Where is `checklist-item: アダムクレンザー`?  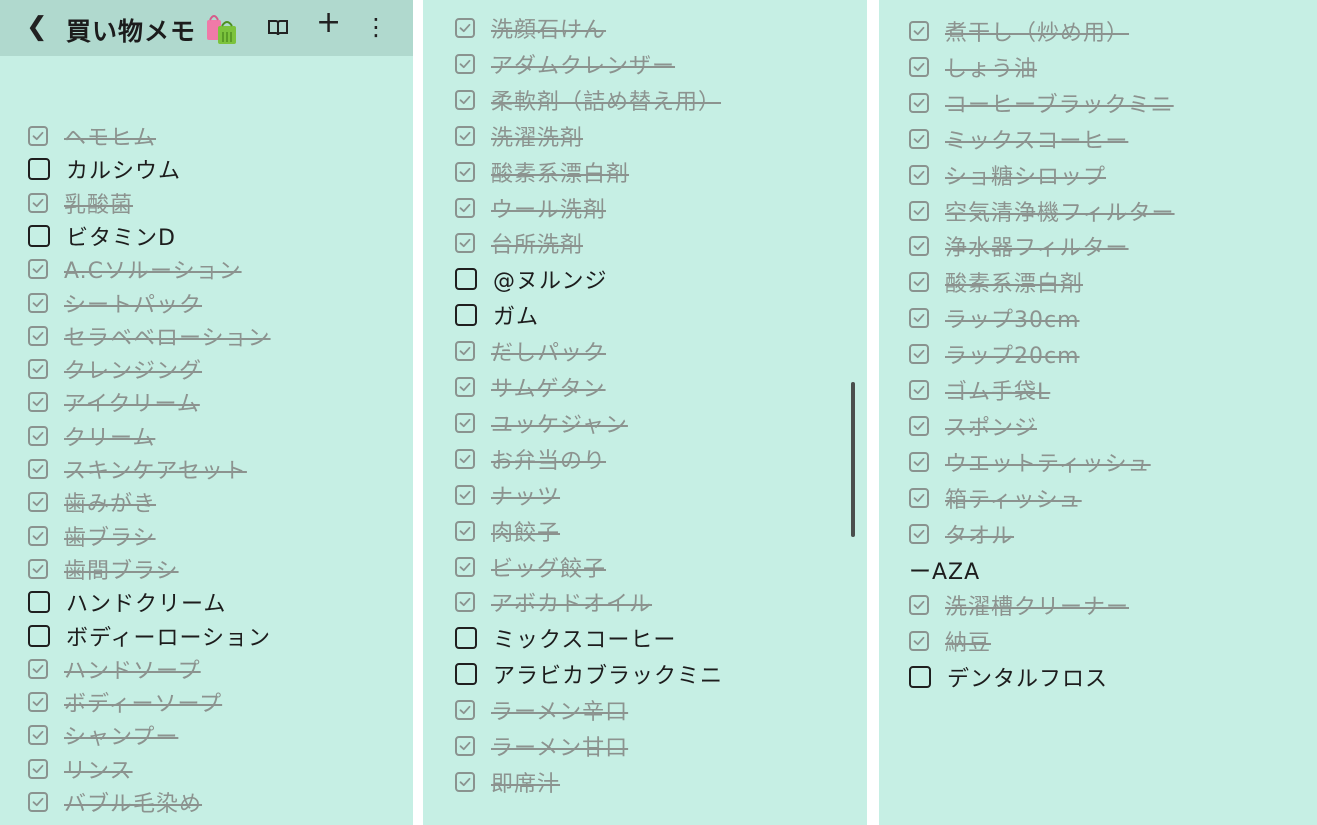 checklist-item: アダムクレンザー is located at coordinates (565, 64).